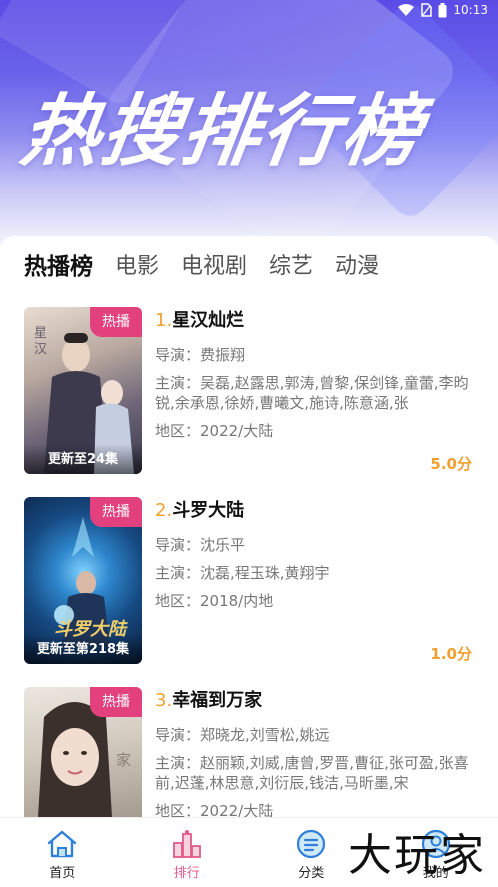 This screenshot has height=887, width=498. I want to click on tab-variety: 综艺, so click(291, 267).